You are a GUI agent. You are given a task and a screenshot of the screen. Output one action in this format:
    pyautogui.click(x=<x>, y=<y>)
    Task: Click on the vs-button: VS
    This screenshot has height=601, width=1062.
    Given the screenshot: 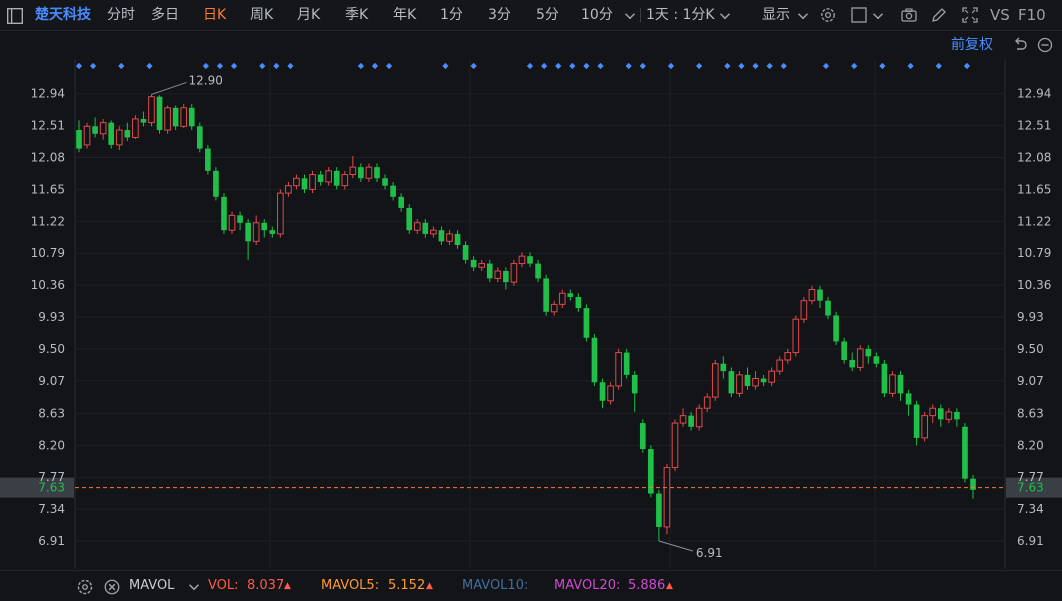 What is the action you would take?
    pyautogui.click(x=1000, y=15)
    